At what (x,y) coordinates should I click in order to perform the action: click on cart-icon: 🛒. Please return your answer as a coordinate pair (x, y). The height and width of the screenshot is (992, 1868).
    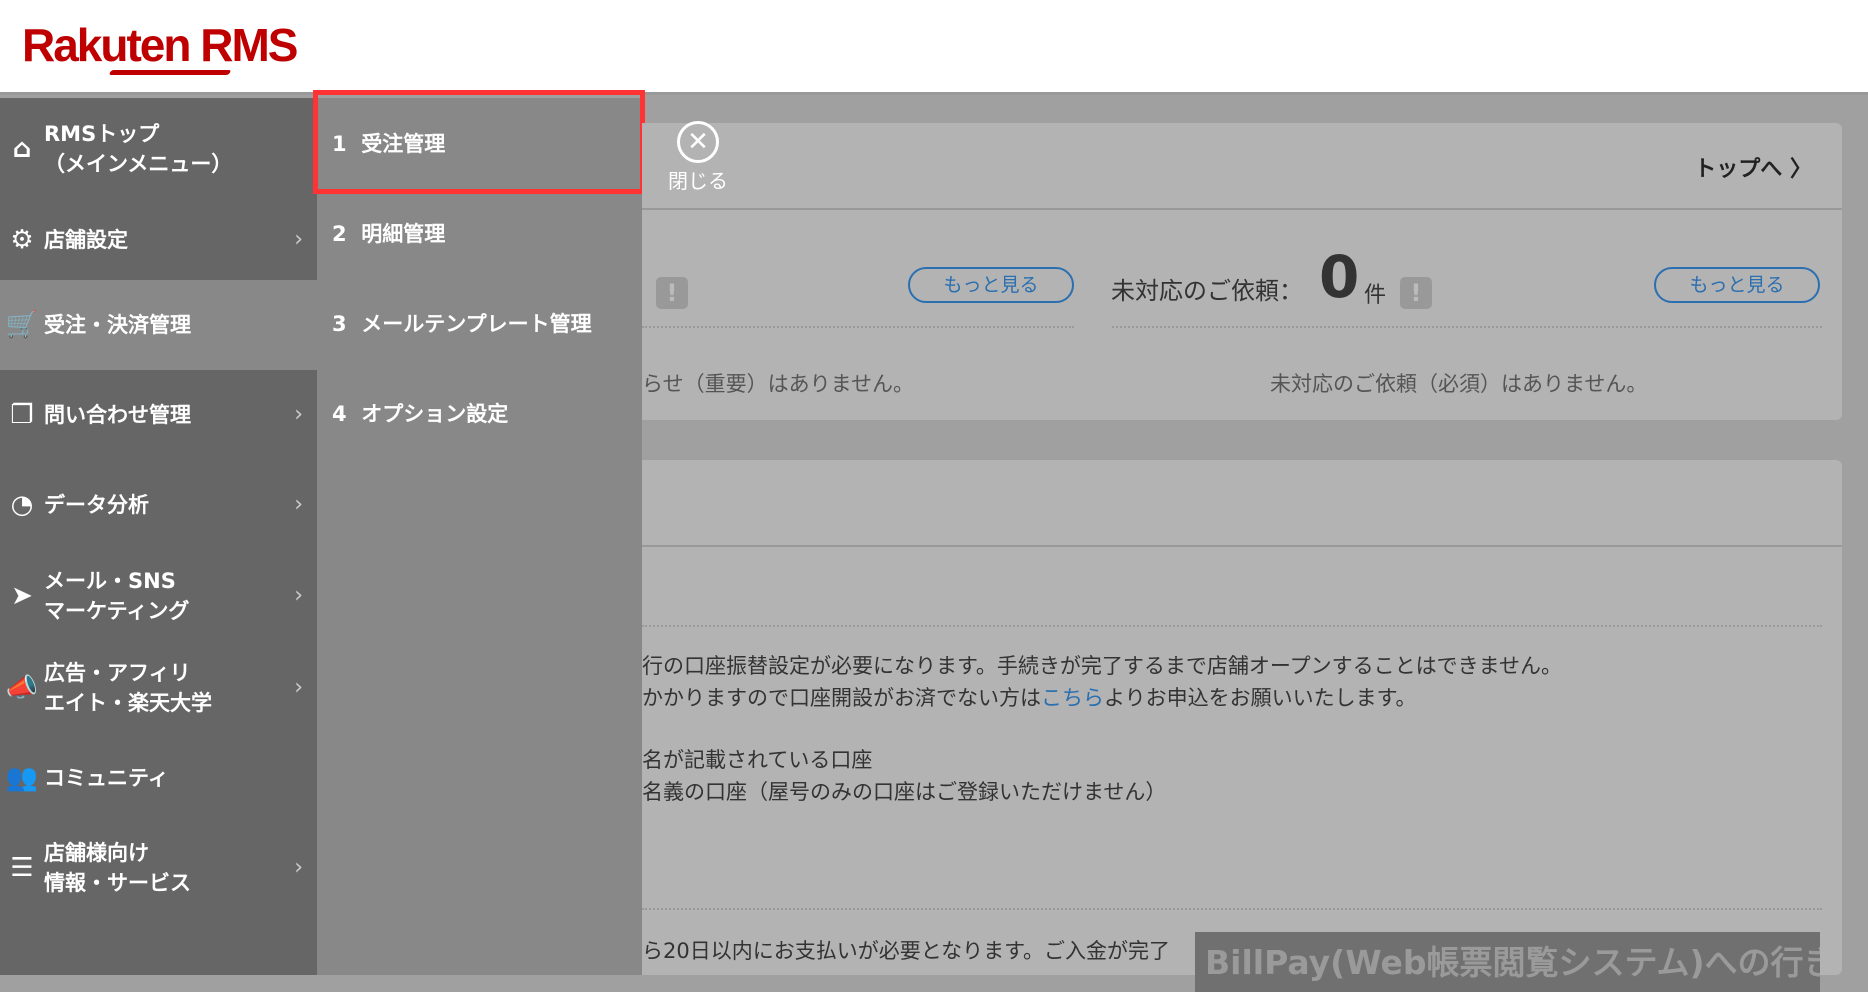
    Looking at the image, I should click on (22, 325).